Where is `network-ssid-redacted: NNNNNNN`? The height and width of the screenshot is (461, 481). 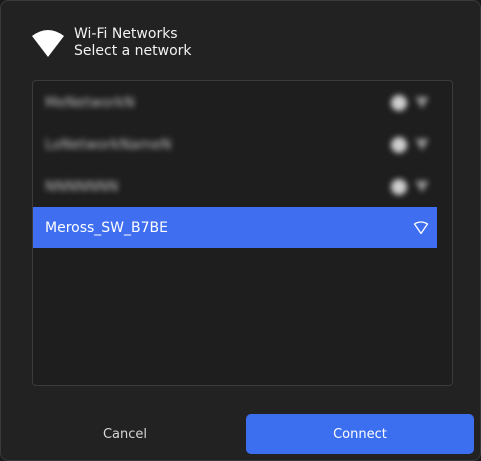 network-ssid-redacted: NNNNNNN is located at coordinates (82, 186).